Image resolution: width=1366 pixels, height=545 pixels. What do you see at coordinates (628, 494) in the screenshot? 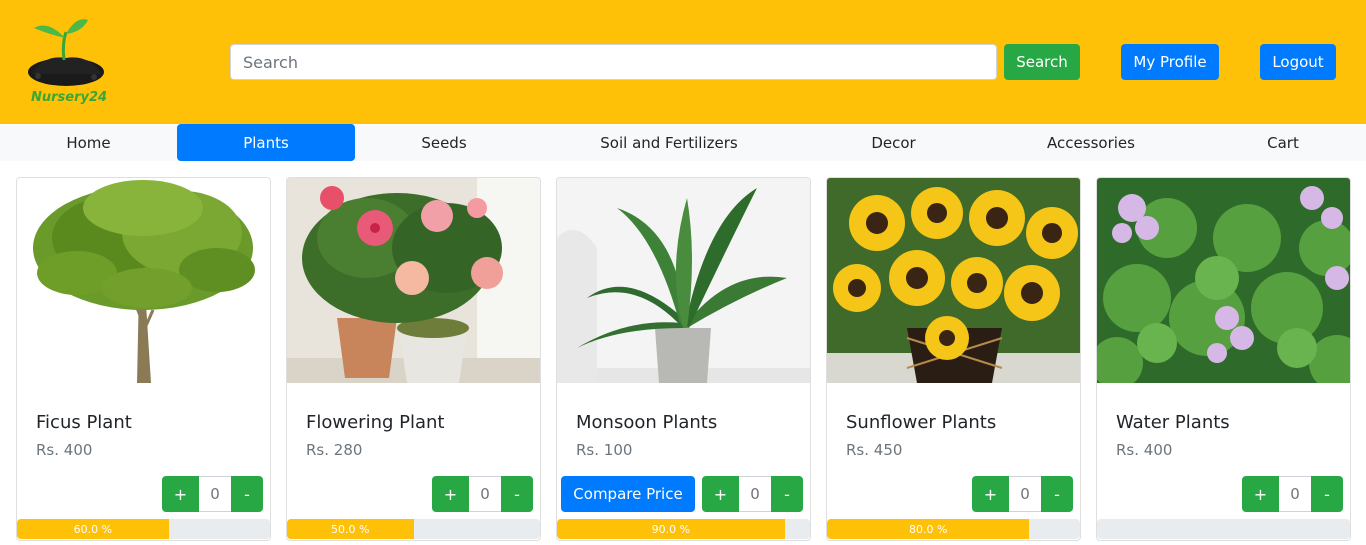
I see `compare-price-button: Compare Price` at bounding box center [628, 494].